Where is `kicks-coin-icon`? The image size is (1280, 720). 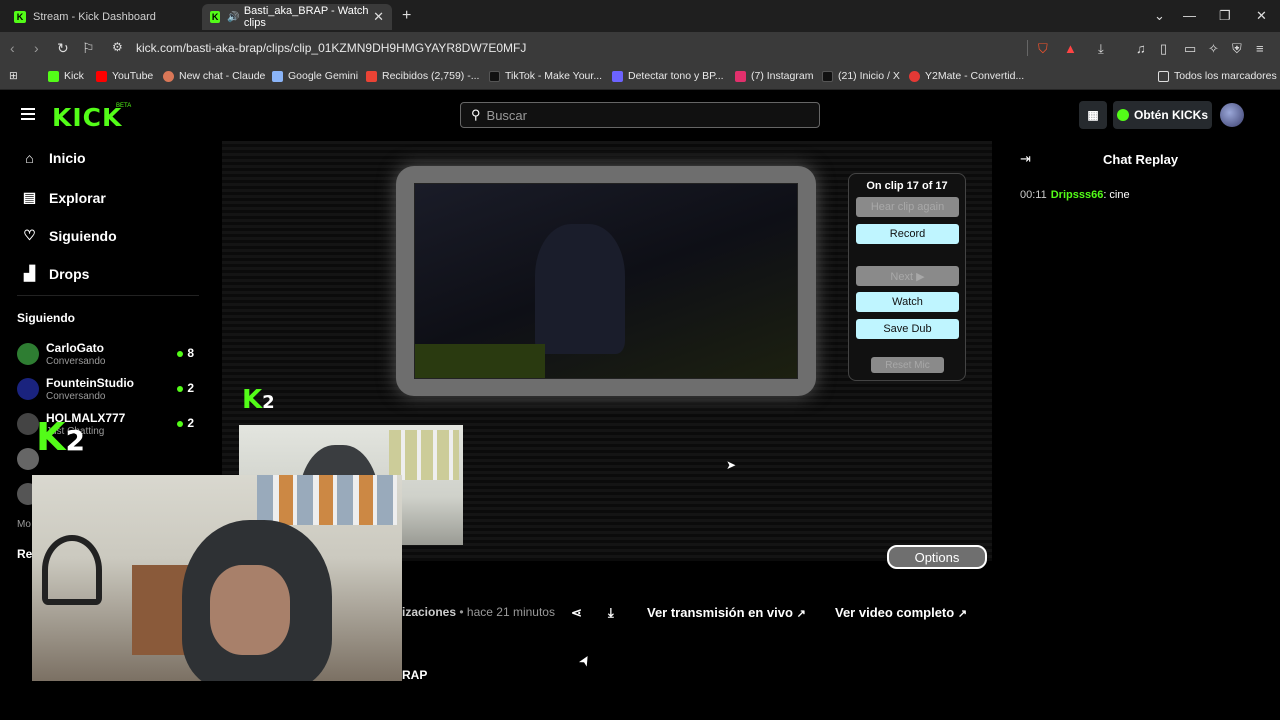 kicks-coin-icon is located at coordinates (1122, 115).